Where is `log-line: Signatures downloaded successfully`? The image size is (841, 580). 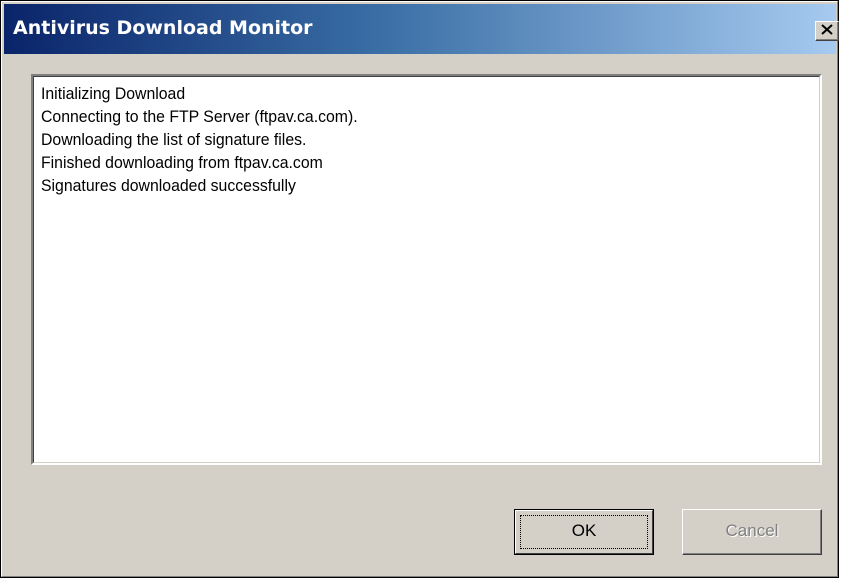 log-line: Signatures downloaded successfully is located at coordinates (168, 185).